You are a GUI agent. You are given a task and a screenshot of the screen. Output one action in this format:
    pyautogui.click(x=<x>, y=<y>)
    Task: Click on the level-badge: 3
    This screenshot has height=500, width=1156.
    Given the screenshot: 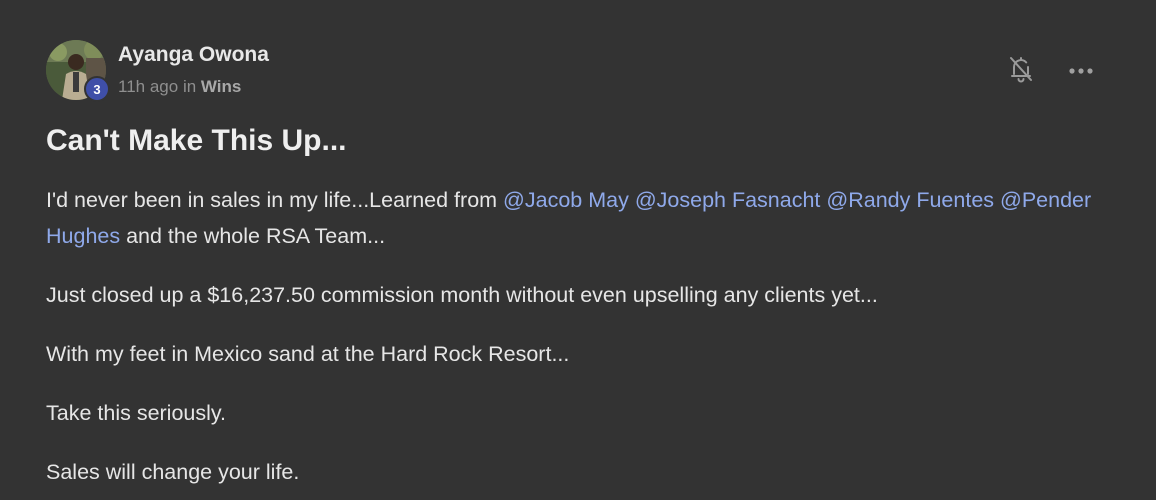 What is the action you would take?
    pyautogui.click(x=97, y=89)
    